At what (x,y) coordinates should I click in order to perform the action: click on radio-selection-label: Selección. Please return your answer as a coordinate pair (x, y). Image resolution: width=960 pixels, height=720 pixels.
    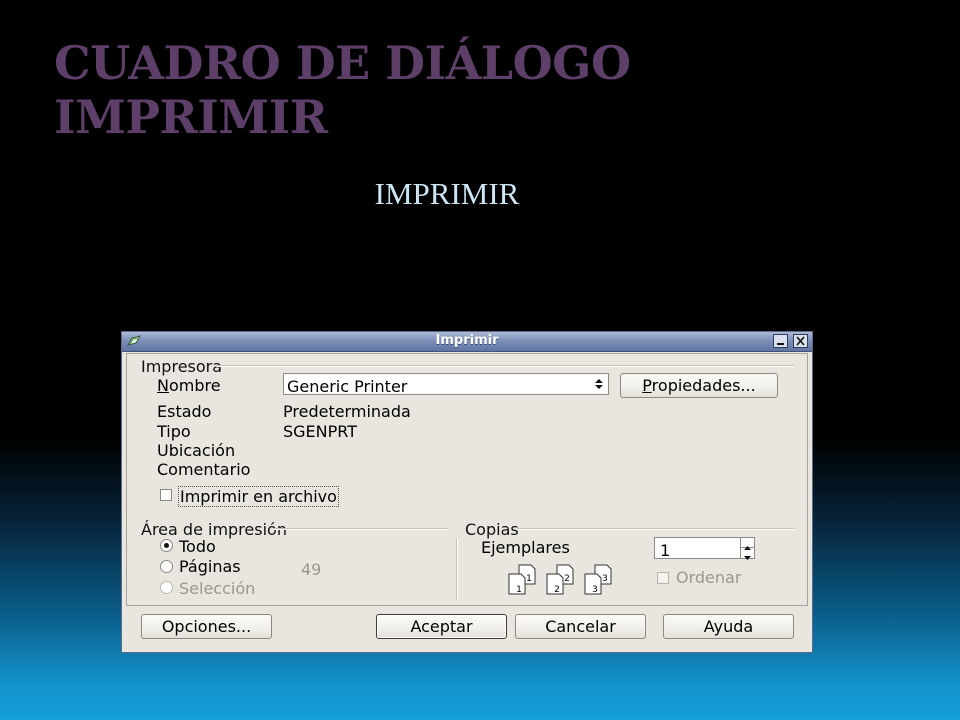
    Looking at the image, I should click on (217, 588).